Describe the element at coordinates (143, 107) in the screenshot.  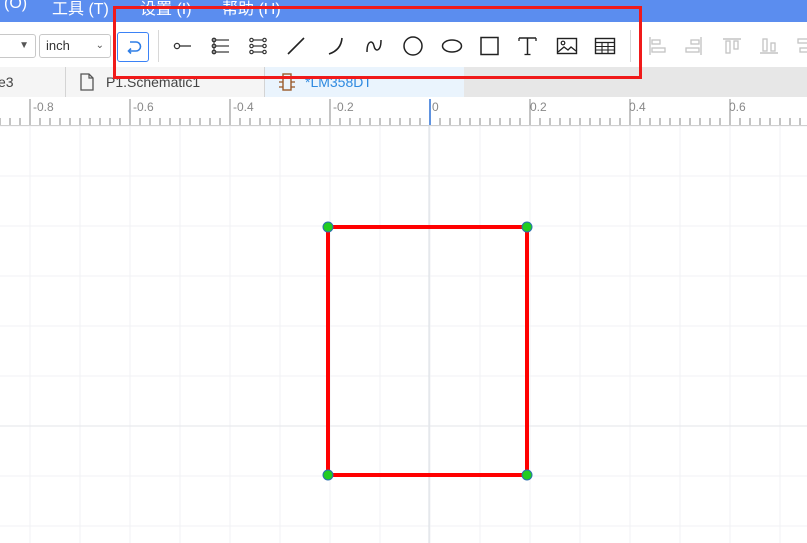
I see `ruler-label: -0.6` at that location.